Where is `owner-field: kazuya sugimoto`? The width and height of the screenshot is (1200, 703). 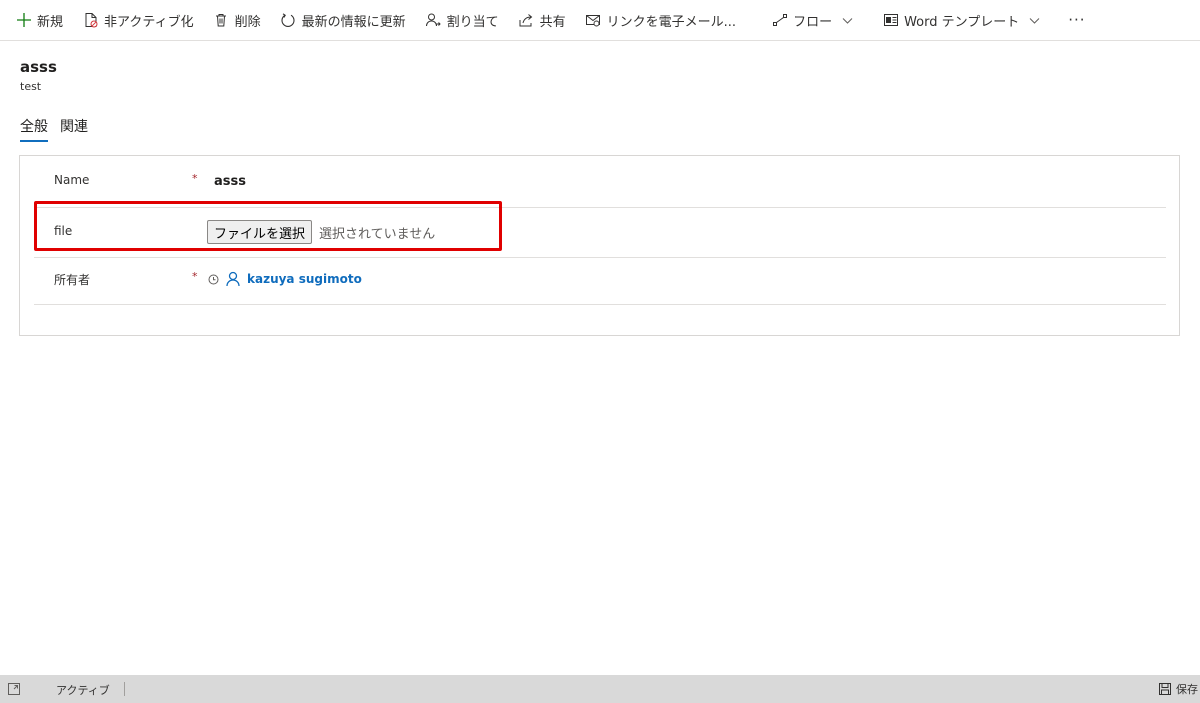
owner-field: kazuya sugimoto is located at coordinates (285, 279).